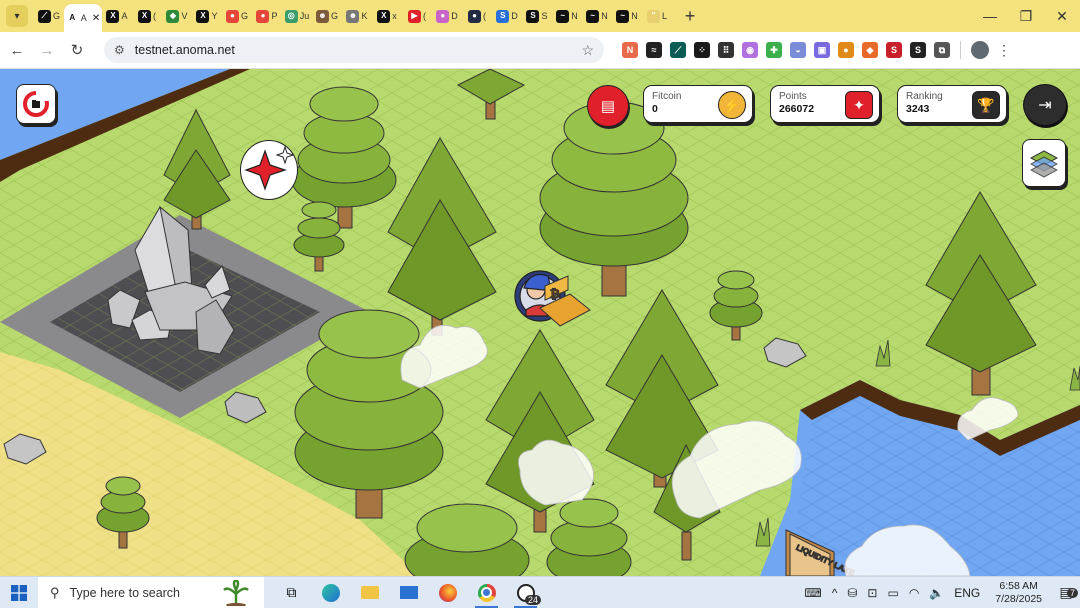 This screenshot has height=608, width=1080. What do you see at coordinates (330, 592) in the screenshot?
I see `edge-app` at bounding box center [330, 592].